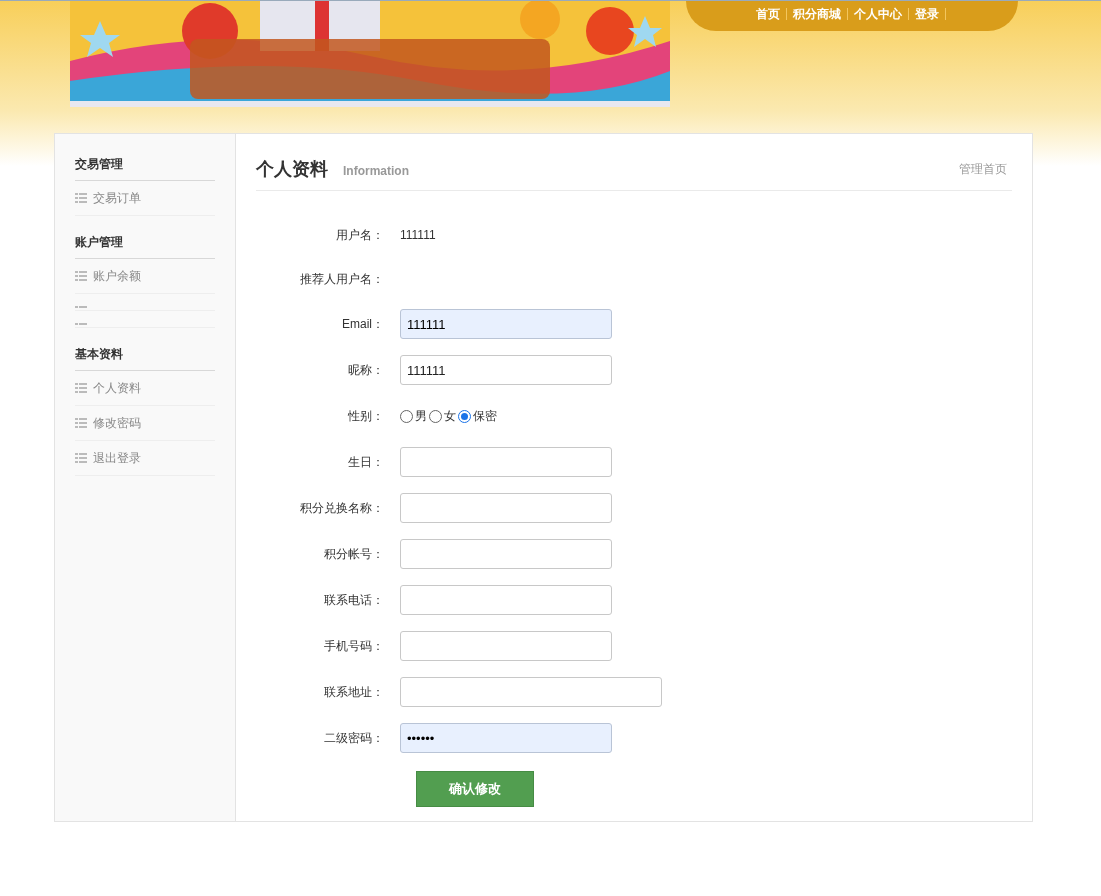  Describe the element at coordinates (145, 242) in the screenshot. I see `sidebar-heading: 账户管理` at that location.